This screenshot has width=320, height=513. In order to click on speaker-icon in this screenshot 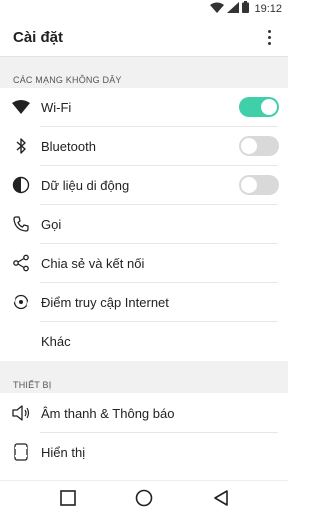, I will do `click(21, 413)`.